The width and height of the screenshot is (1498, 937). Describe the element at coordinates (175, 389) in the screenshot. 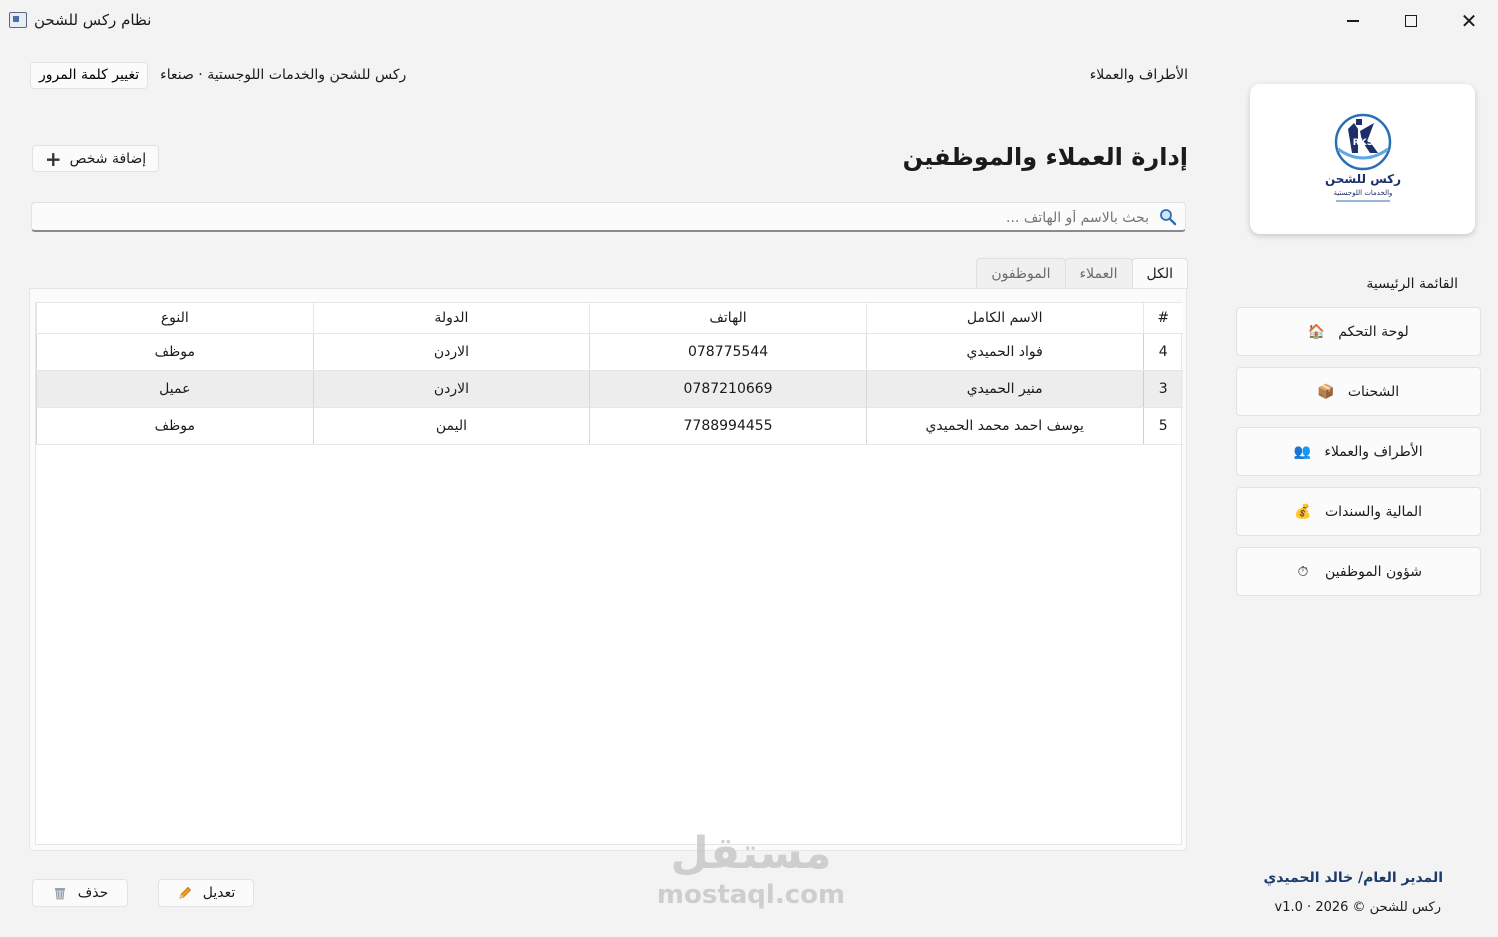

I see `cell-type: عميل` at that location.